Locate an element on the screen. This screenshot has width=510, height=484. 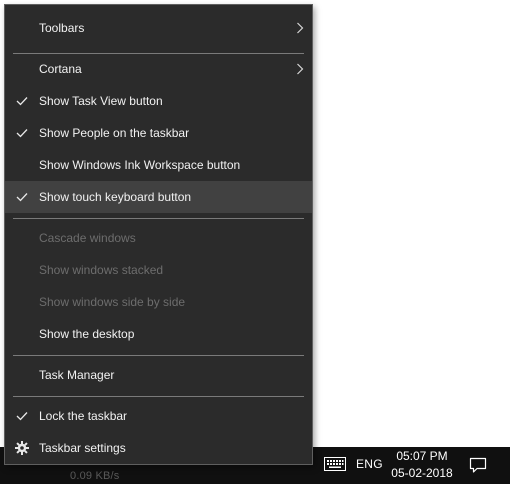
clock-date: 05-02-2018 is located at coordinates (422, 473).